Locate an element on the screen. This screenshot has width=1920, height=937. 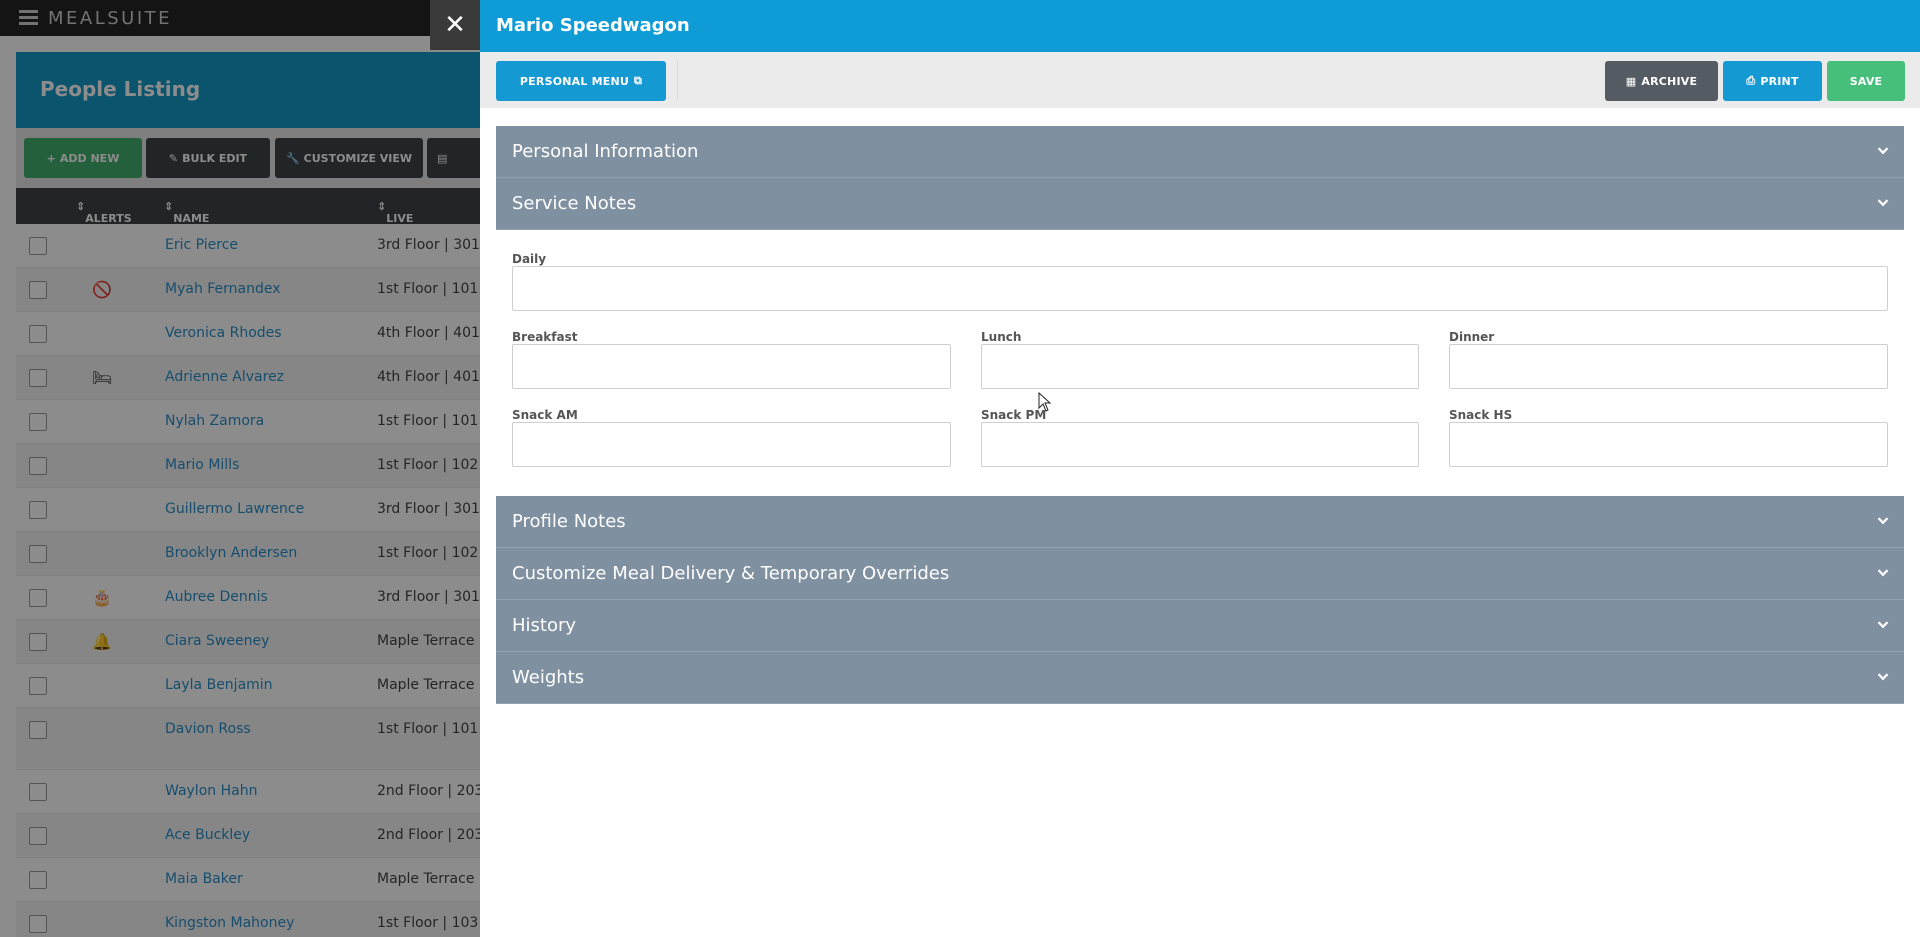
section-title: Personal Information is located at coordinates (605, 151).